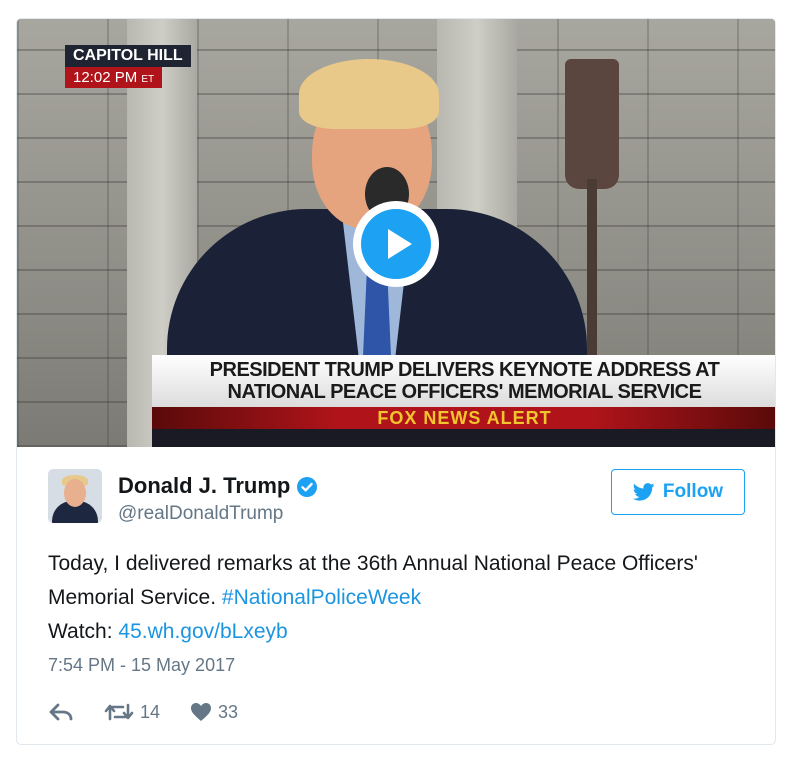 Image resolution: width=799 pixels, height=774 pixels. Describe the element at coordinates (643, 492) in the screenshot. I see `twitter-bird-icon` at that location.